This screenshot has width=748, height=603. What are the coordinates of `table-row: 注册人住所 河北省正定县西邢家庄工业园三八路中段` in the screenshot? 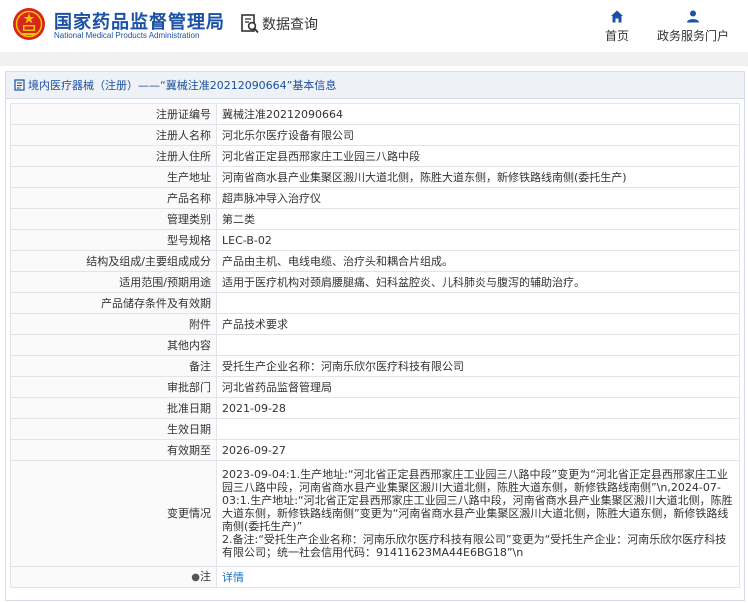 It's located at (375, 156).